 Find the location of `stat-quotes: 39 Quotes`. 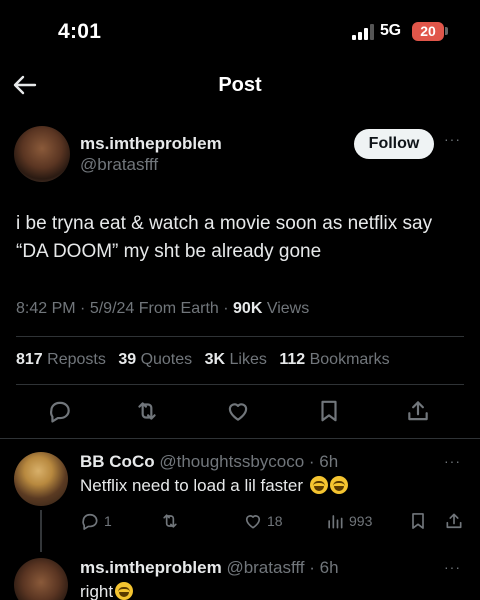

stat-quotes: 39 Quotes is located at coordinates (155, 359).